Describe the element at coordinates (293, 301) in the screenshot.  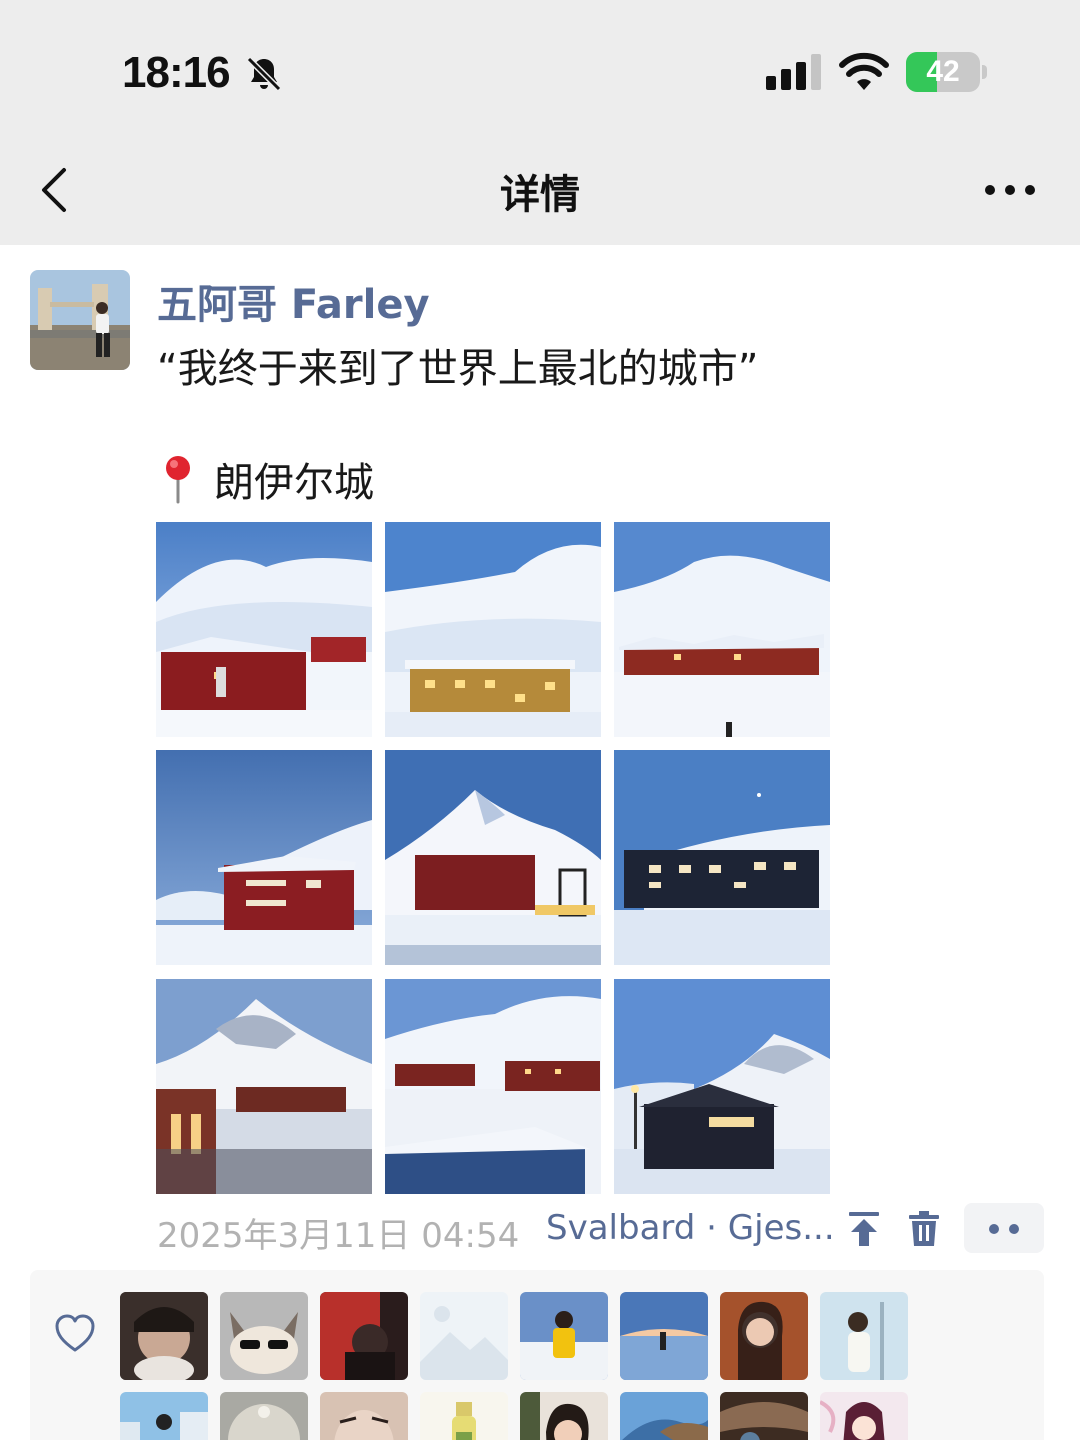
I see `author-name: 五阿哥 Farley` at that location.